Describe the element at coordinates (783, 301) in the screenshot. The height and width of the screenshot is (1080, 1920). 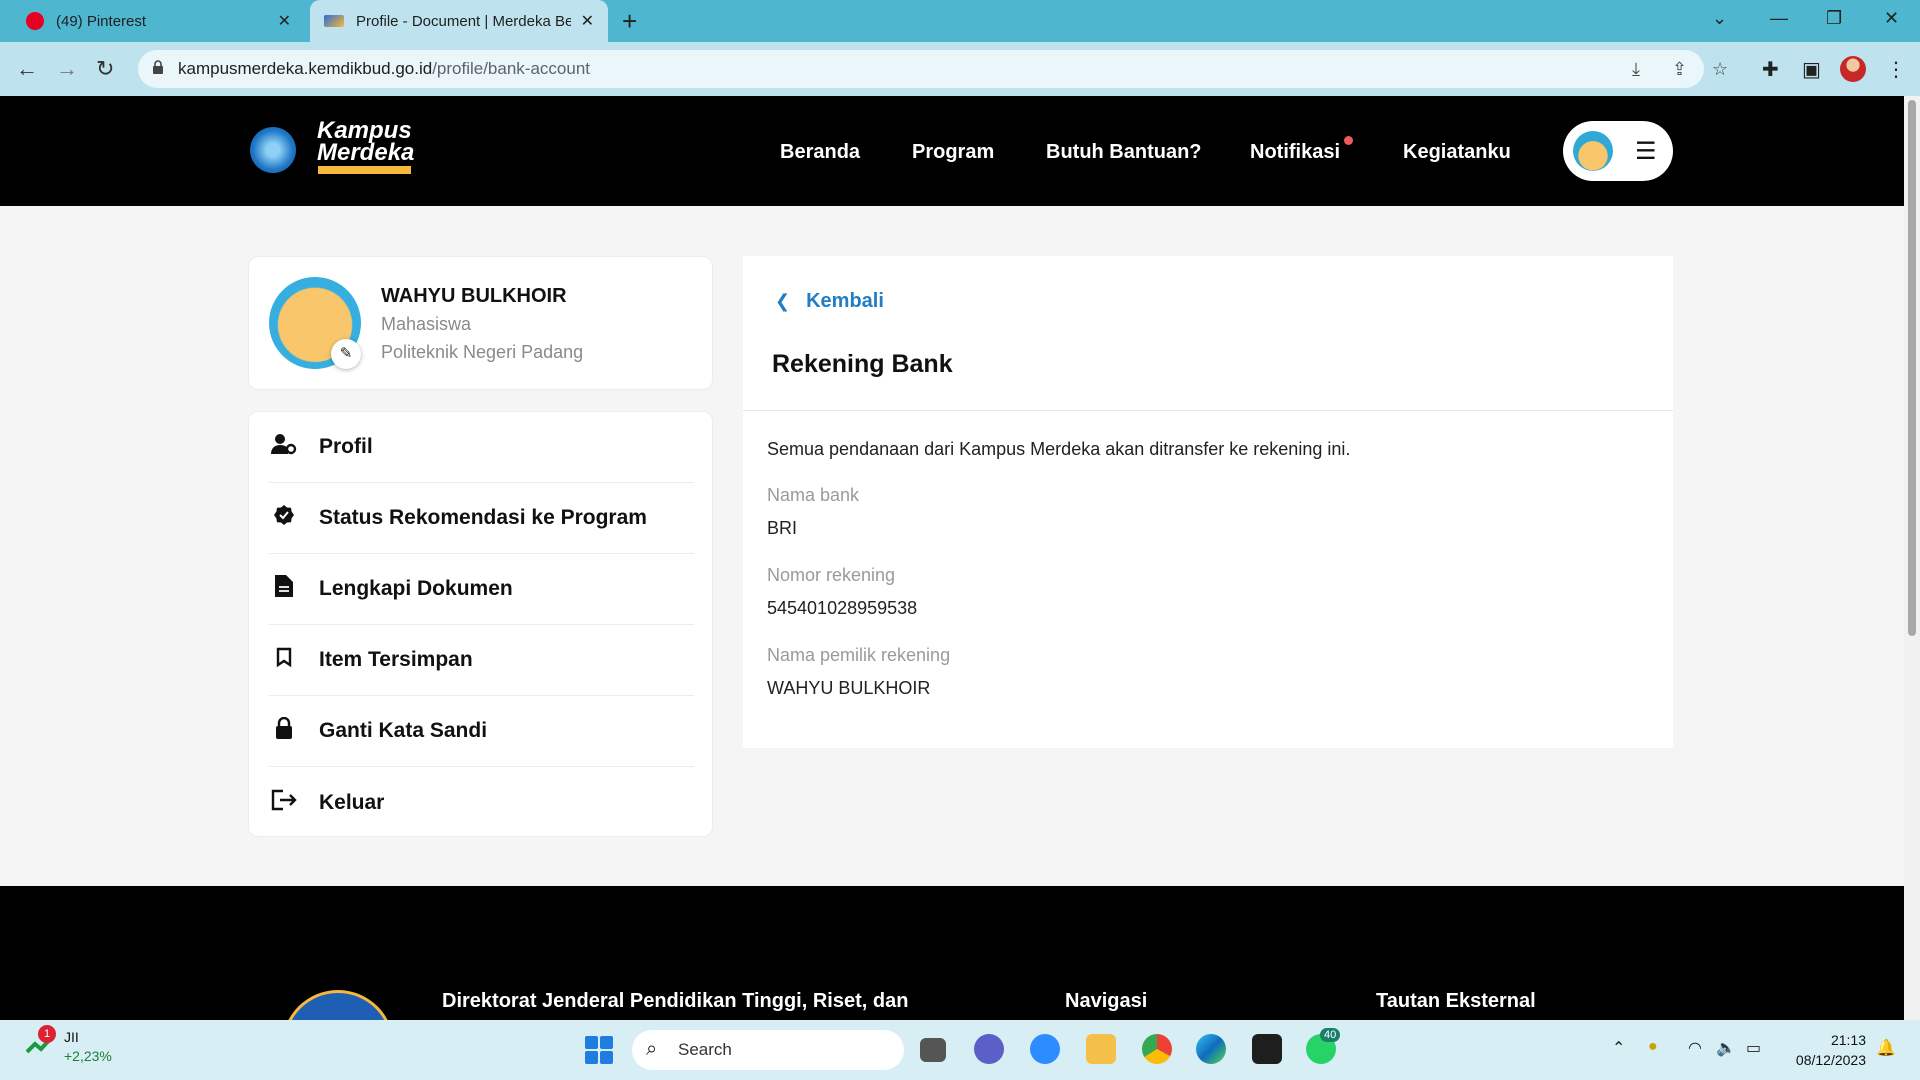
I see `chevron-left-icon: ❮` at that location.